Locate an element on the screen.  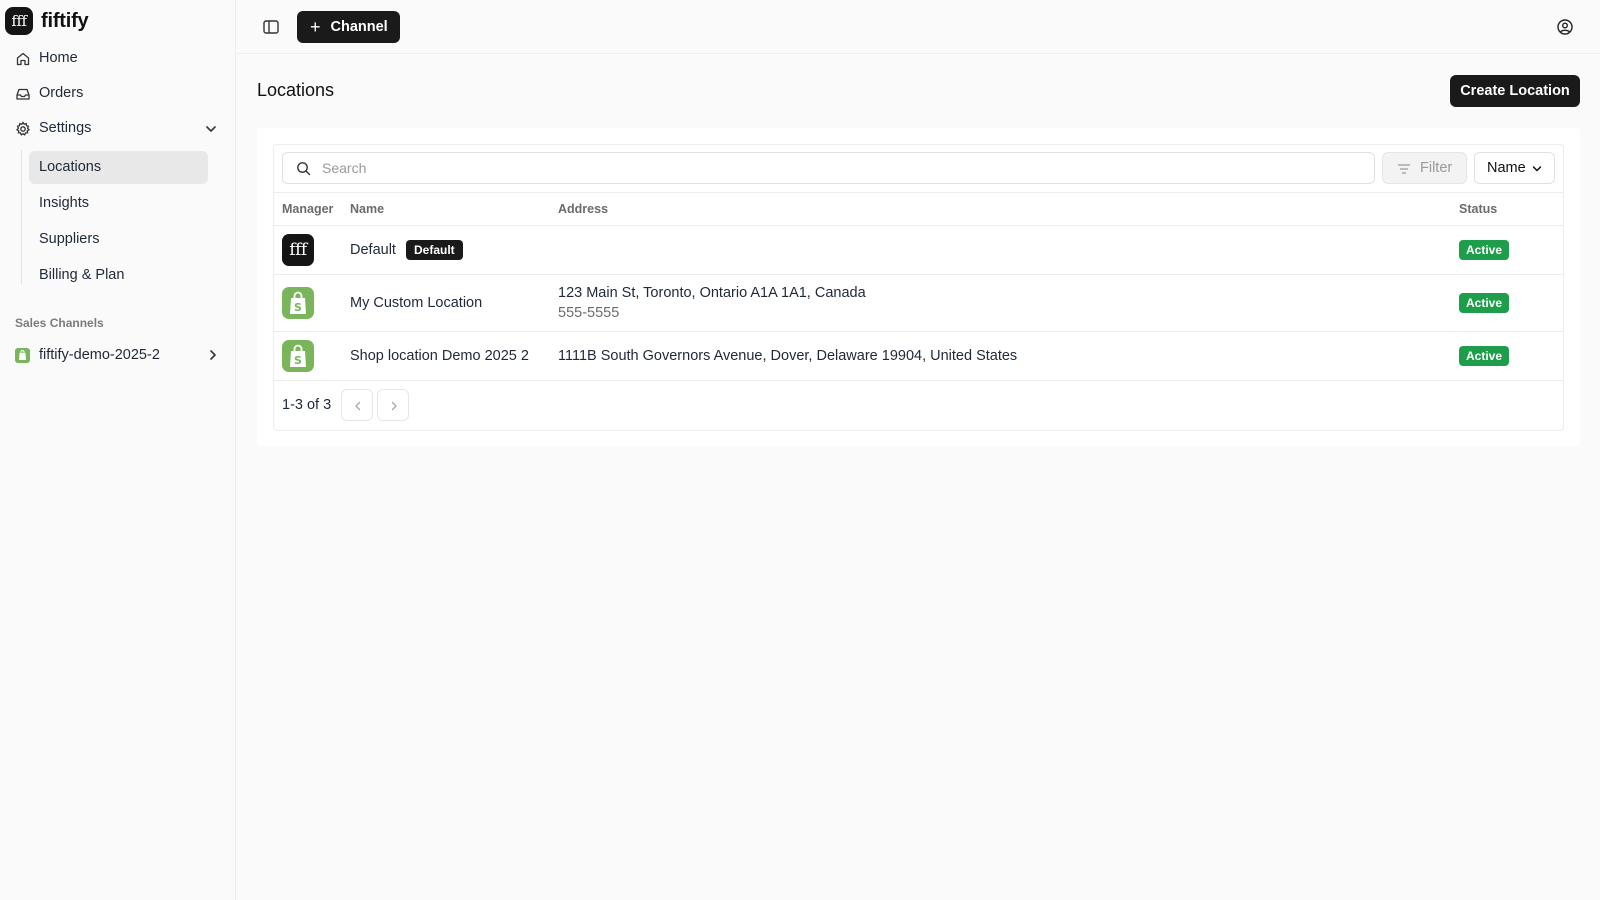
brand: fff fiftify is located at coordinates (47, 21).